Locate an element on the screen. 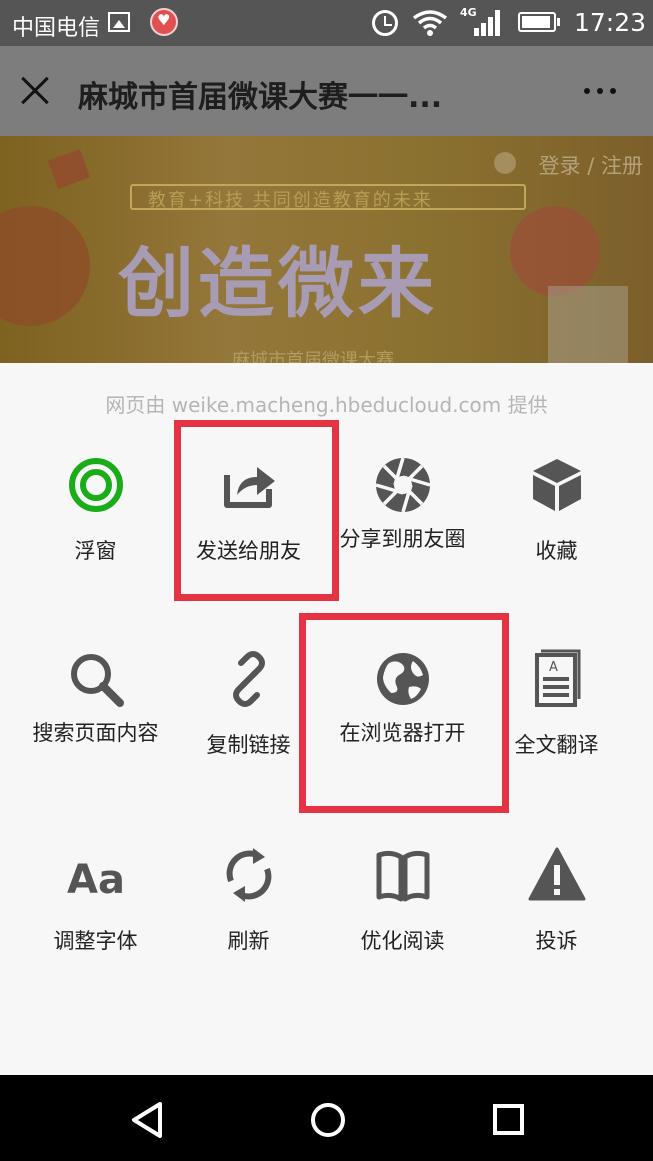 This screenshot has width=653, height=1161. page-source-text: 网页由 weike.macheng.hbeducloud.com 提供 is located at coordinates (326, 405).